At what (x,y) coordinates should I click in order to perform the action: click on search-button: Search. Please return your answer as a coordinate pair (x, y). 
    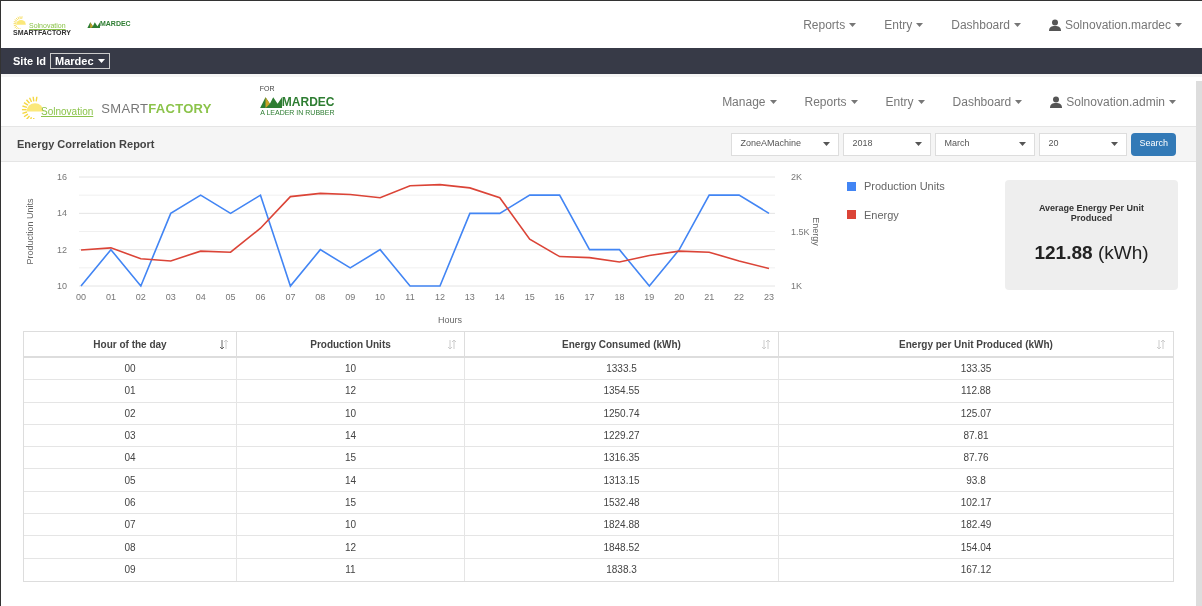
    Looking at the image, I should click on (1153, 144).